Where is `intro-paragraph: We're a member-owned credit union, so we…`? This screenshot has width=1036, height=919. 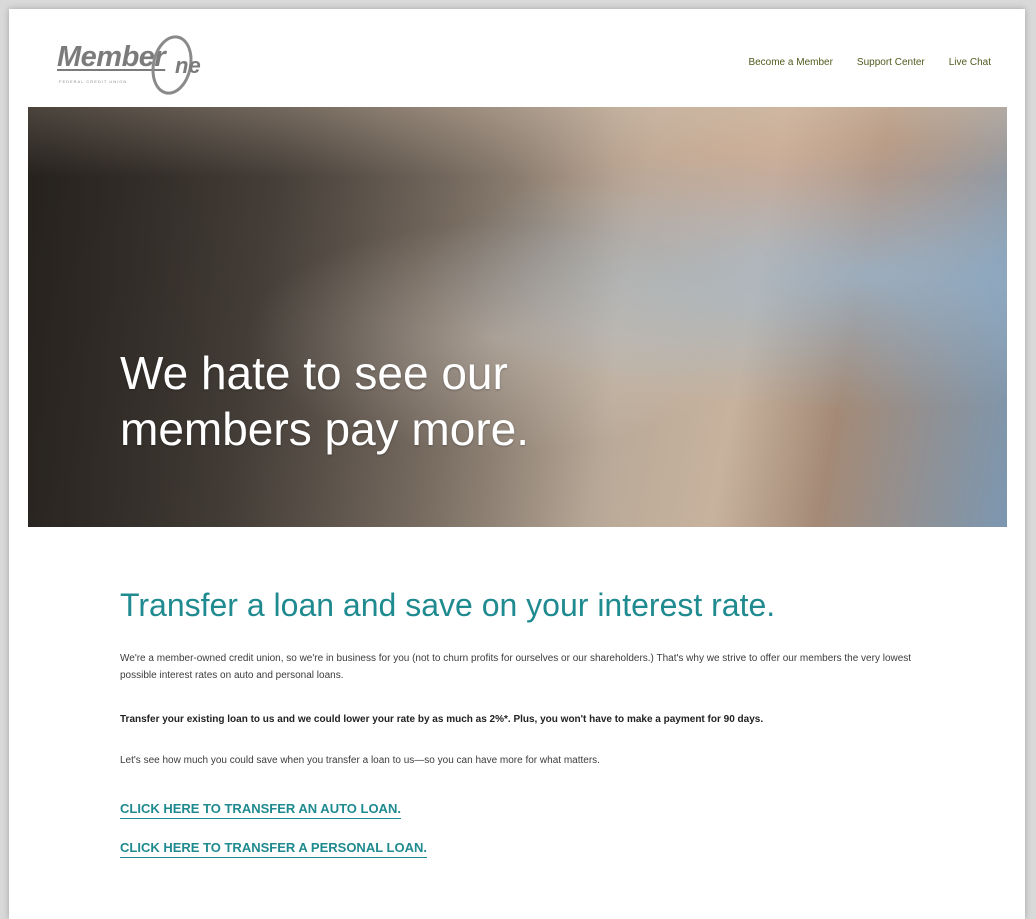
intro-paragraph: We're a member-owned credit union, so we… is located at coordinates (516, 667).